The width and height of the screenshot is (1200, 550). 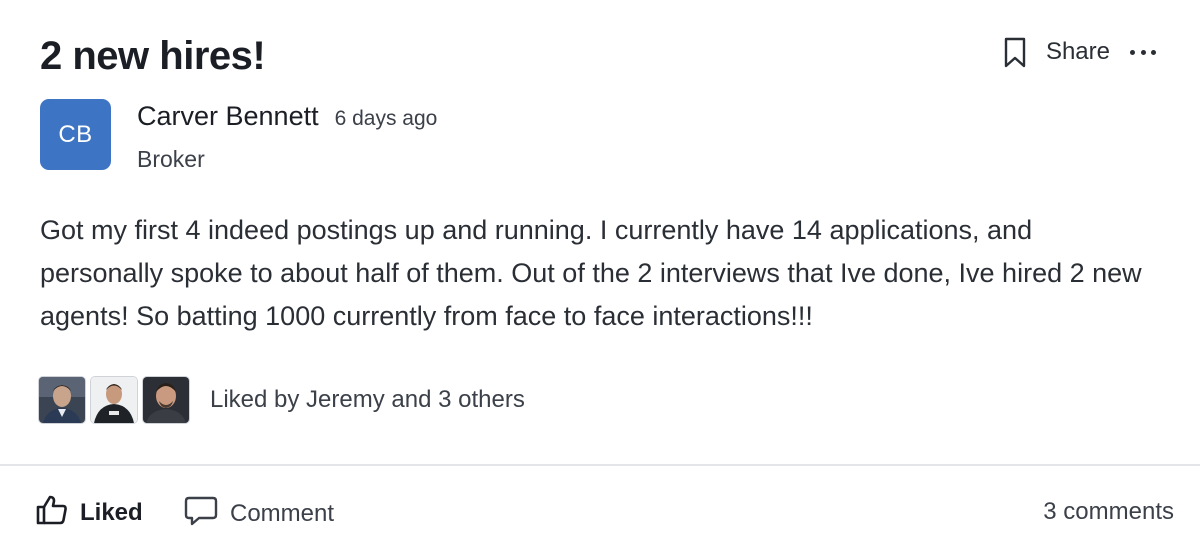 I want to click on liked-label: Liked, so click(x=111, y=512).